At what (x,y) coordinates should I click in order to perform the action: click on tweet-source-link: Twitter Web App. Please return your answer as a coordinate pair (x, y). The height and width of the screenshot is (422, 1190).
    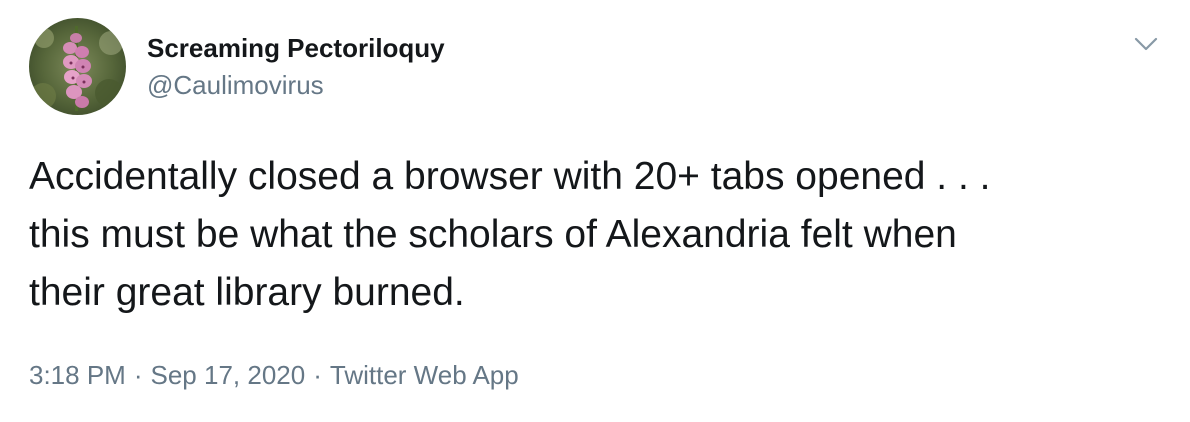
    Looking at the image, I should click on (424, 375).